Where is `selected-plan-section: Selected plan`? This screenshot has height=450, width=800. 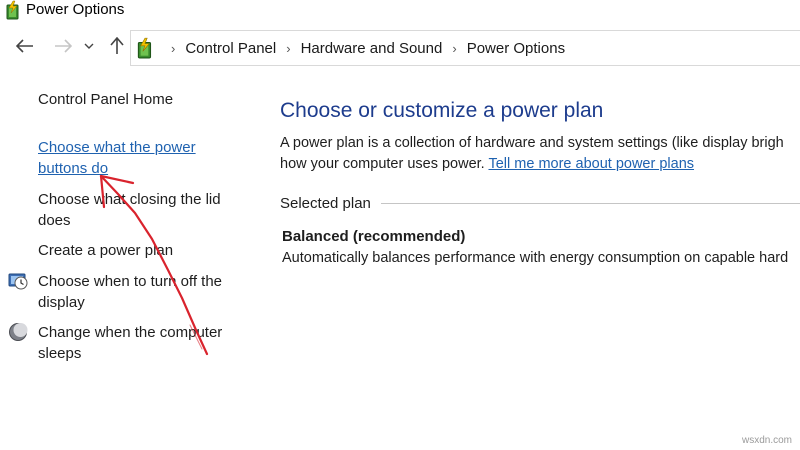 selected-plan-section: Selected plan is located at coordinates (540, 203).